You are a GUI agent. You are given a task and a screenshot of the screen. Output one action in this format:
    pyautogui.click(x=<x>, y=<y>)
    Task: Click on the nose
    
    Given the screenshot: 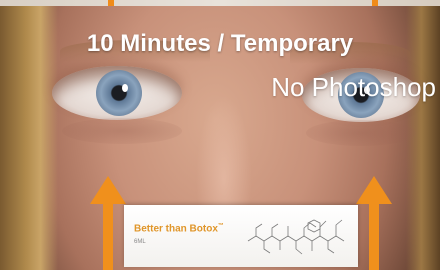 What is the action you would take?
    pyautogui.click(x=224, y=155)
    